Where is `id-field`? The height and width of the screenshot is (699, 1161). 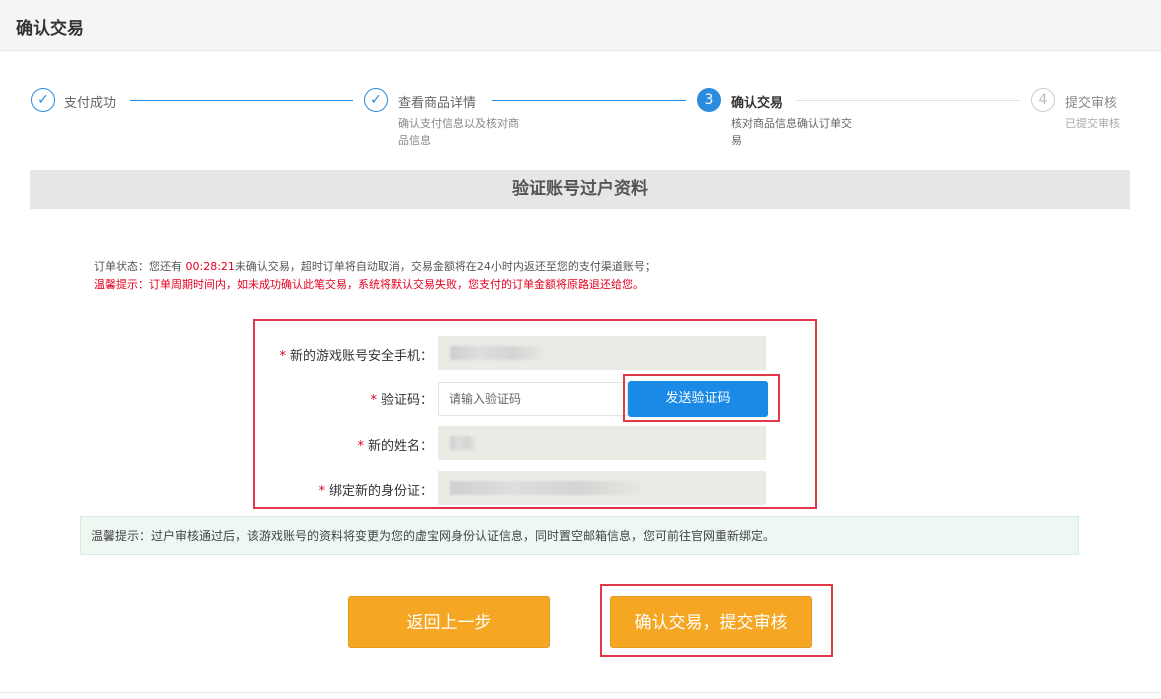
id-field is located at coordinates (602, 488).